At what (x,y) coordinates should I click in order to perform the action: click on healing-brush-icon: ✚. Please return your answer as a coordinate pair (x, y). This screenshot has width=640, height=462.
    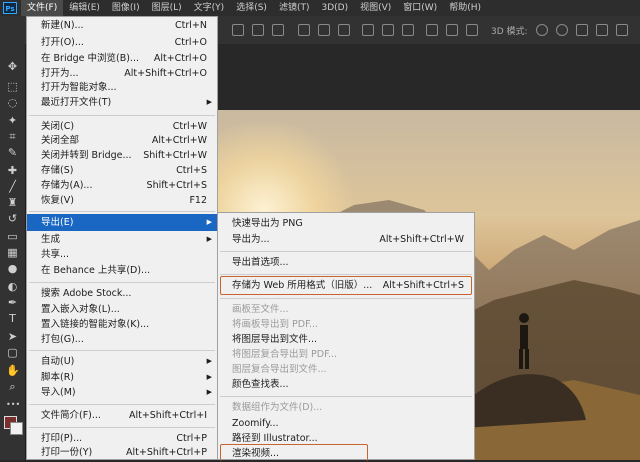
    Looking at the image, I should click on (12, 170).